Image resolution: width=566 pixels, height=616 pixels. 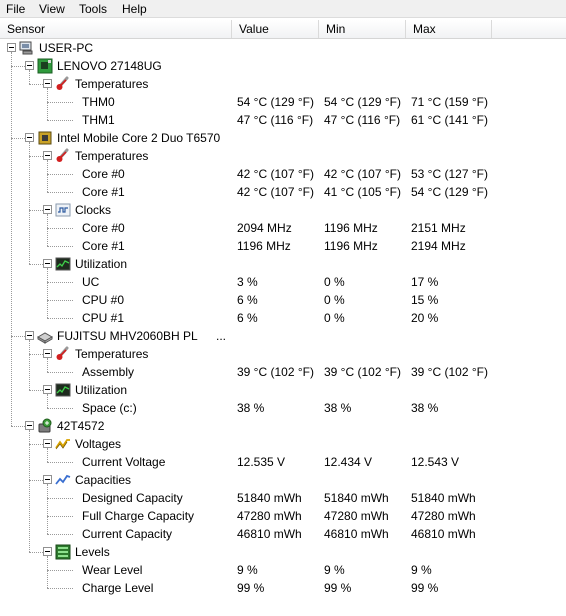 I want to click on tree-node: Clocks, so click(x=283, y=210).